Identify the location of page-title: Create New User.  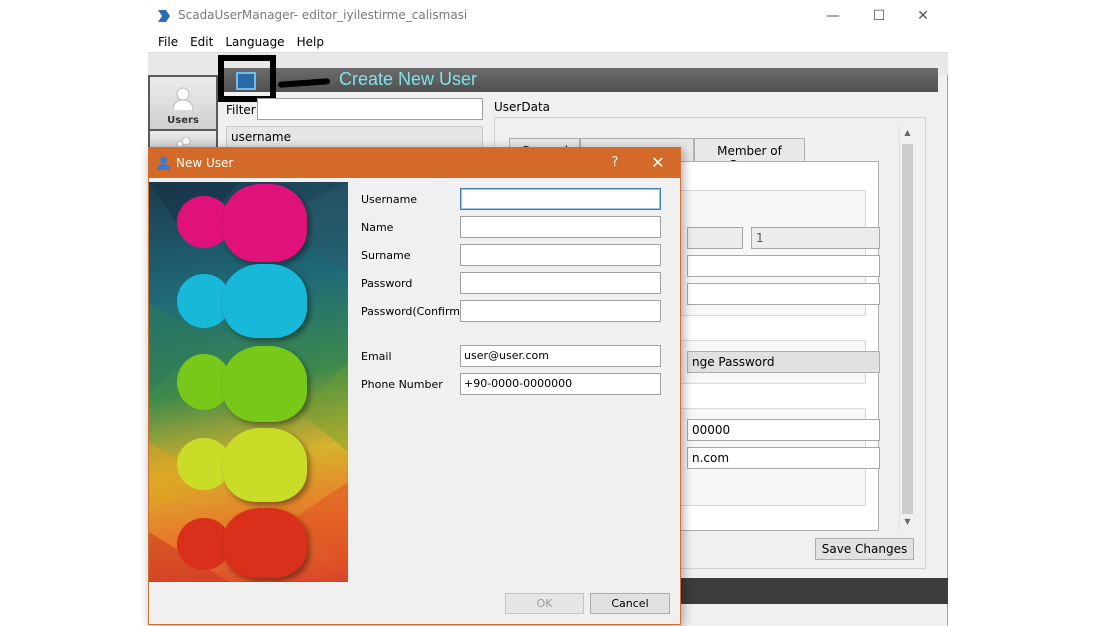
(408, 79).